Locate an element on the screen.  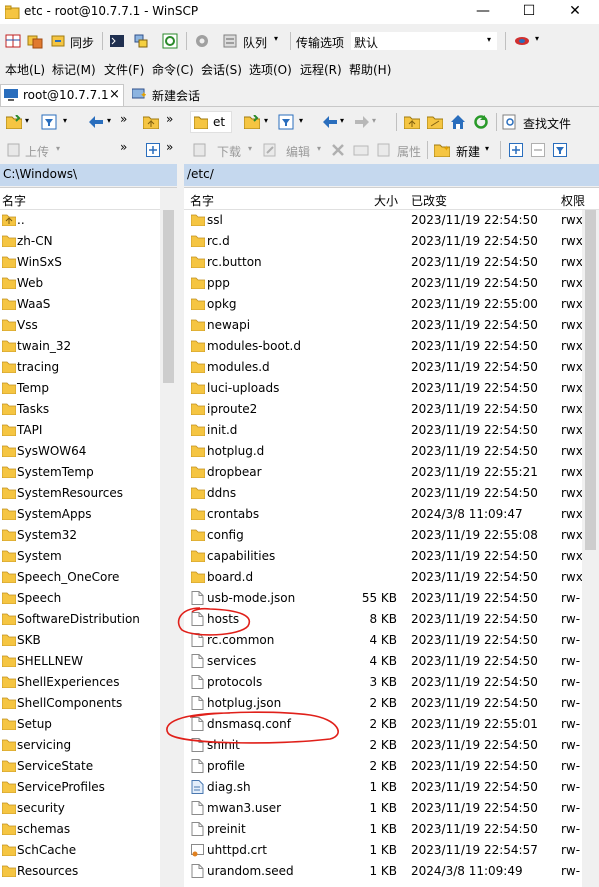
table-row: newapi 2023/11/19 22:54:50 rwx is located at coordinates (383, 325).